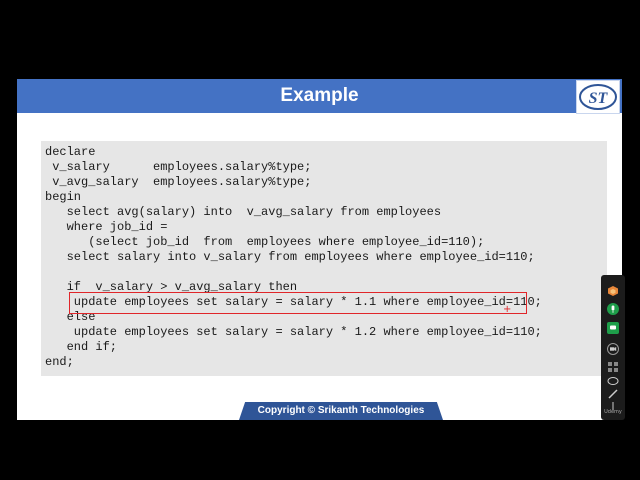 Image resolution: width=640 pixels, height=480 pixels. What do you see at coordinates (613, 291) in the screenshot?
I see `cube-icon` at bounding box center [613, 291].